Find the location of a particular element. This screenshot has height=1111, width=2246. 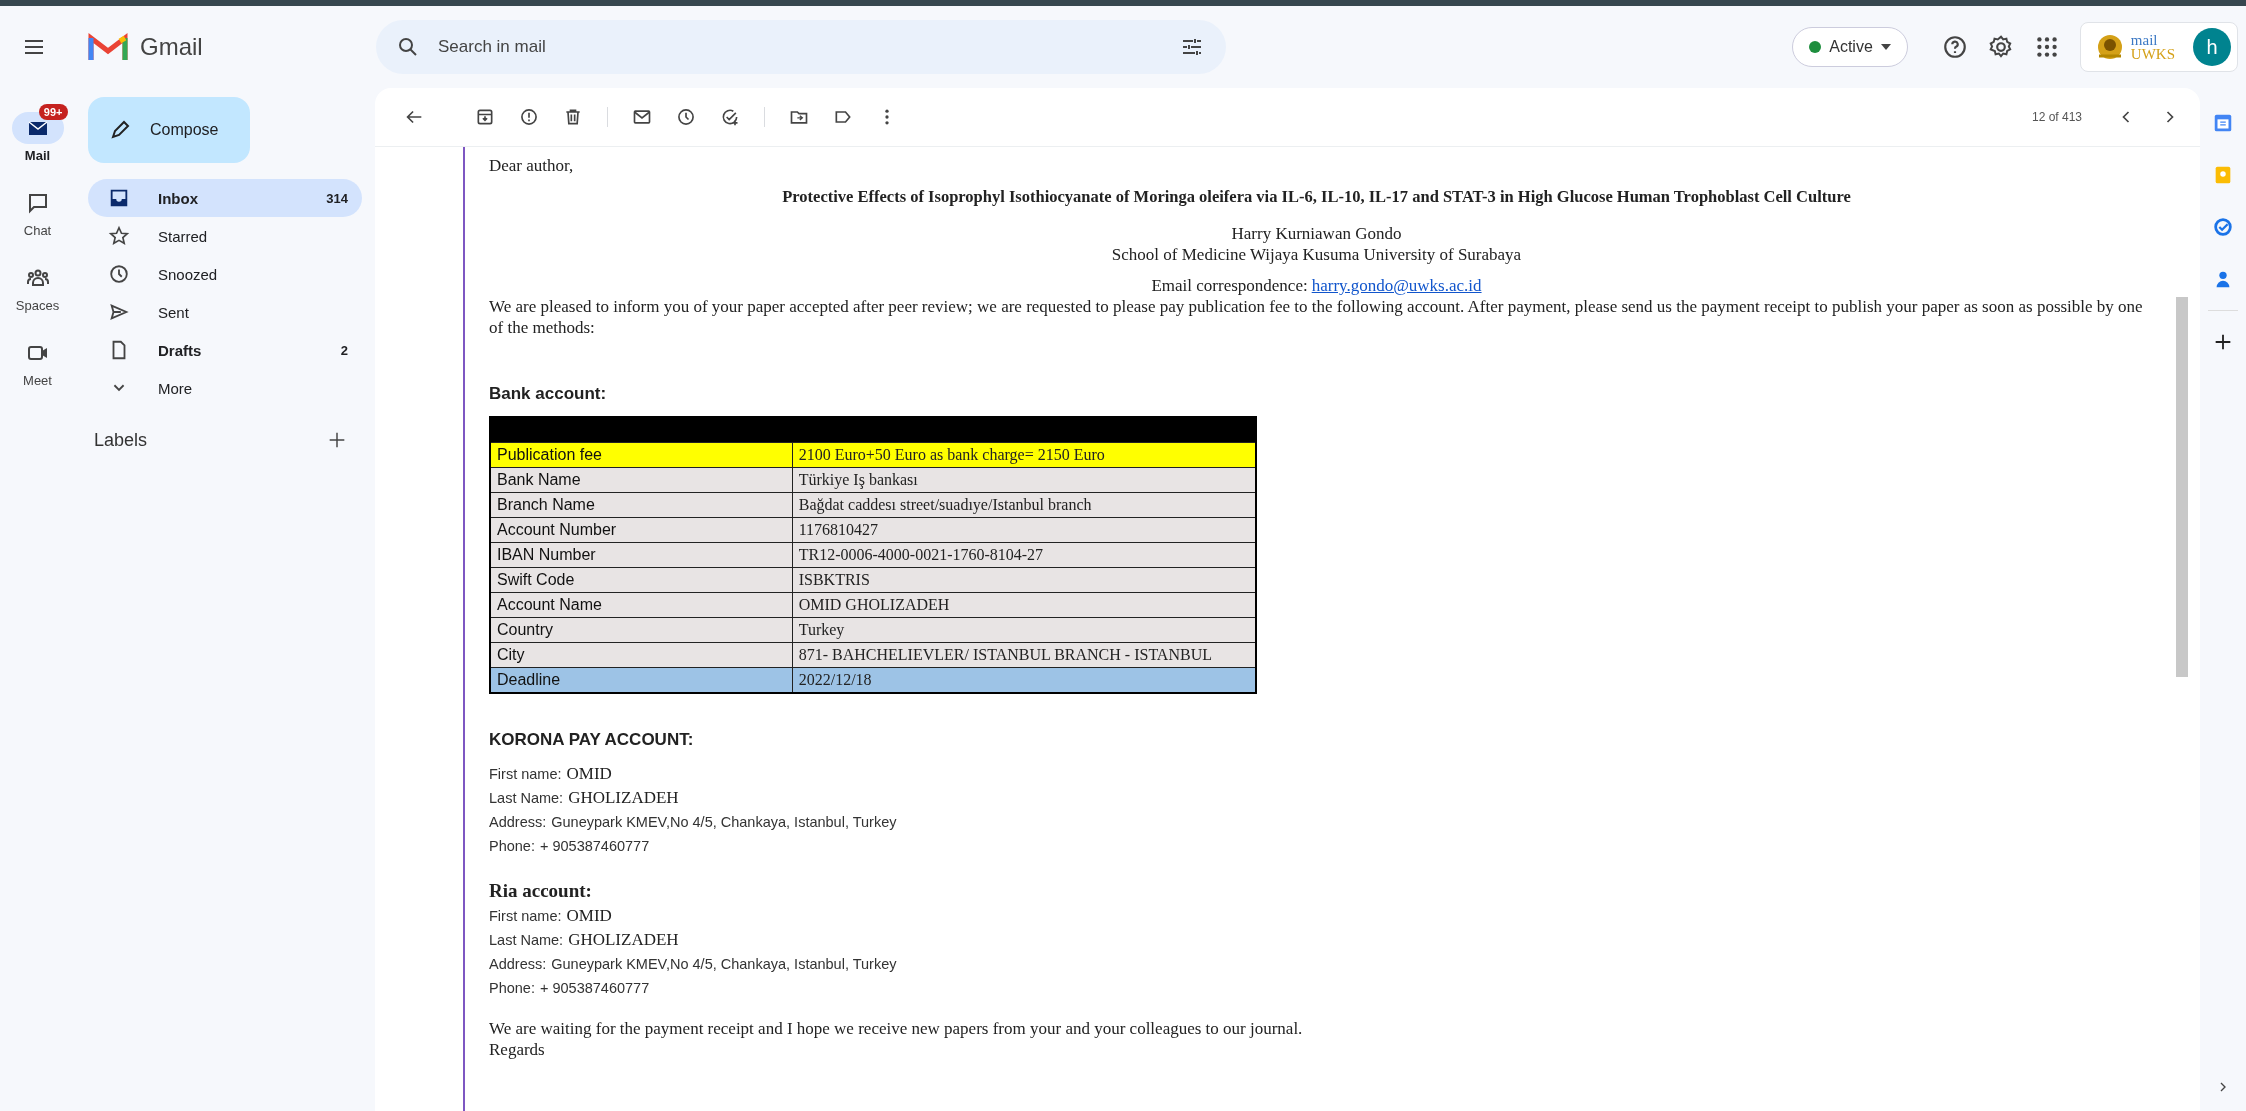

org-name: mail is located at coordinates (2144, 40).